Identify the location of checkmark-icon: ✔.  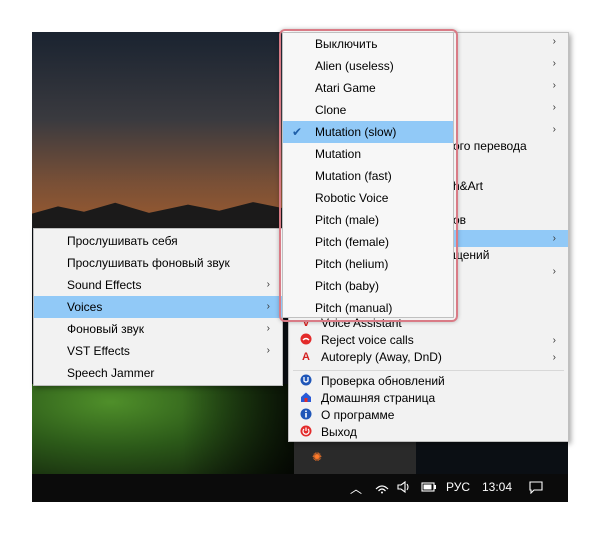
(297, 132).